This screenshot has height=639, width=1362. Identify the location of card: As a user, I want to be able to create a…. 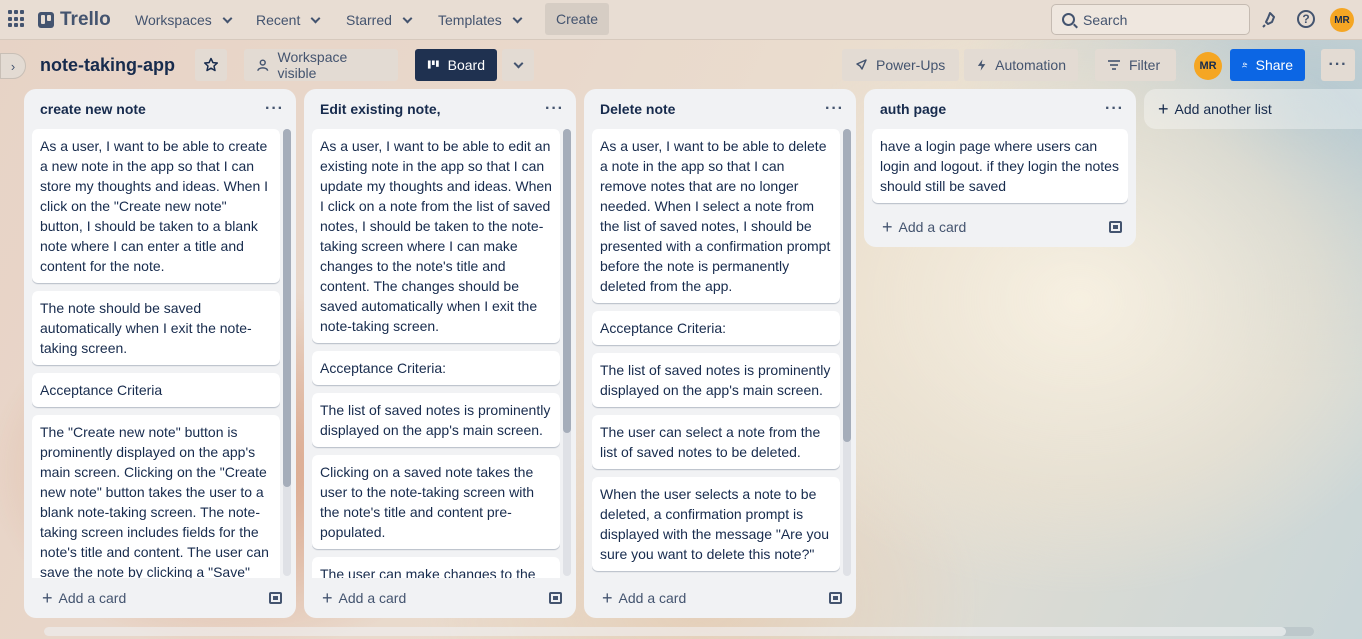
(156, 206).